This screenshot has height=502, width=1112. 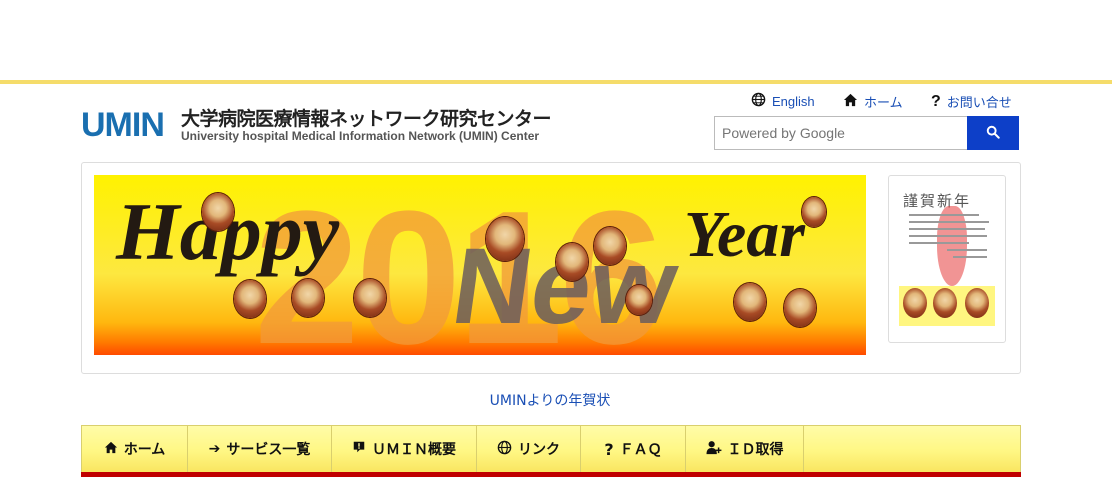 I want to click on nav-item-home: ホーム, so click(x=135, y=449).